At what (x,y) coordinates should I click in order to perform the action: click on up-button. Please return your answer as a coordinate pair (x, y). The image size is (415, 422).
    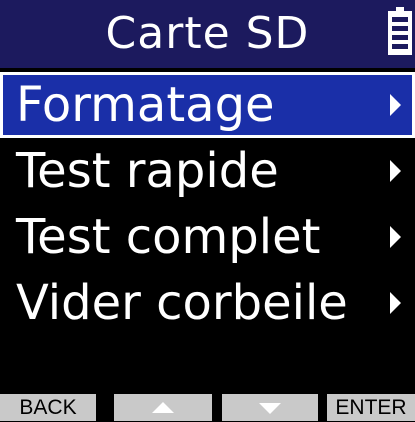
    Looking at the image, I should click on (163, 407).